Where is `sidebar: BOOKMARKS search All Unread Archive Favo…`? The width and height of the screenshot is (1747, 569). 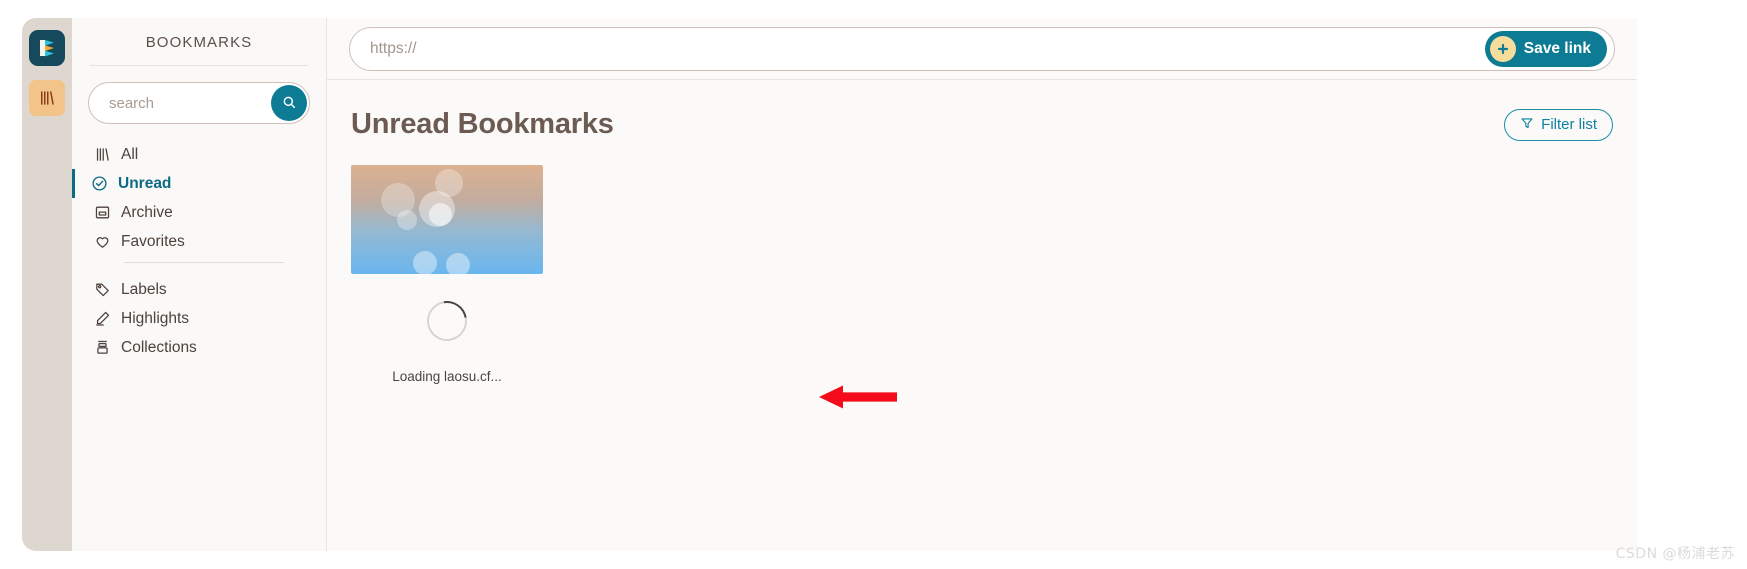 sidebar: BOOKMARKS search All Unread Archive Favo… is located at coordinates (199, 284).